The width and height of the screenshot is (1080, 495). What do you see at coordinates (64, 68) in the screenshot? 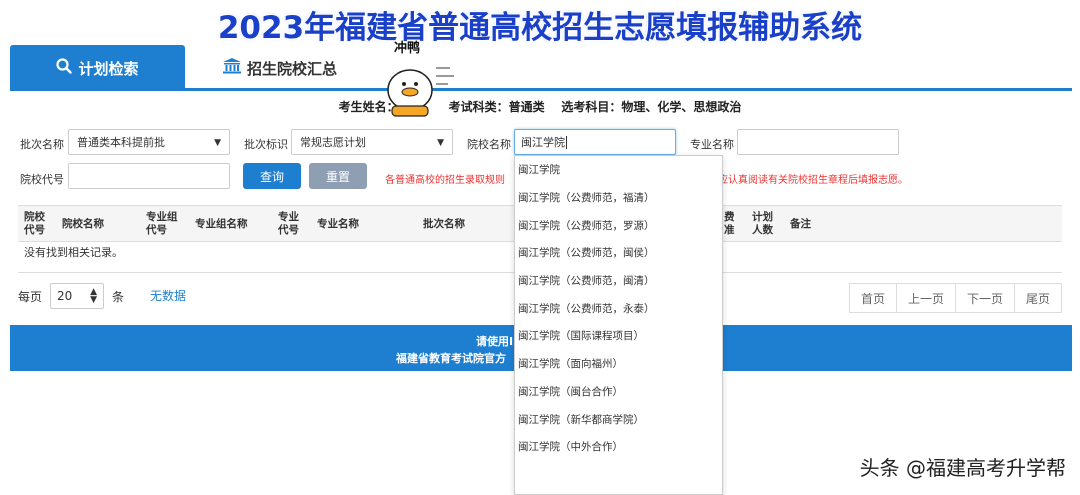
I see `search-icon` at bounding box center [64, 68].